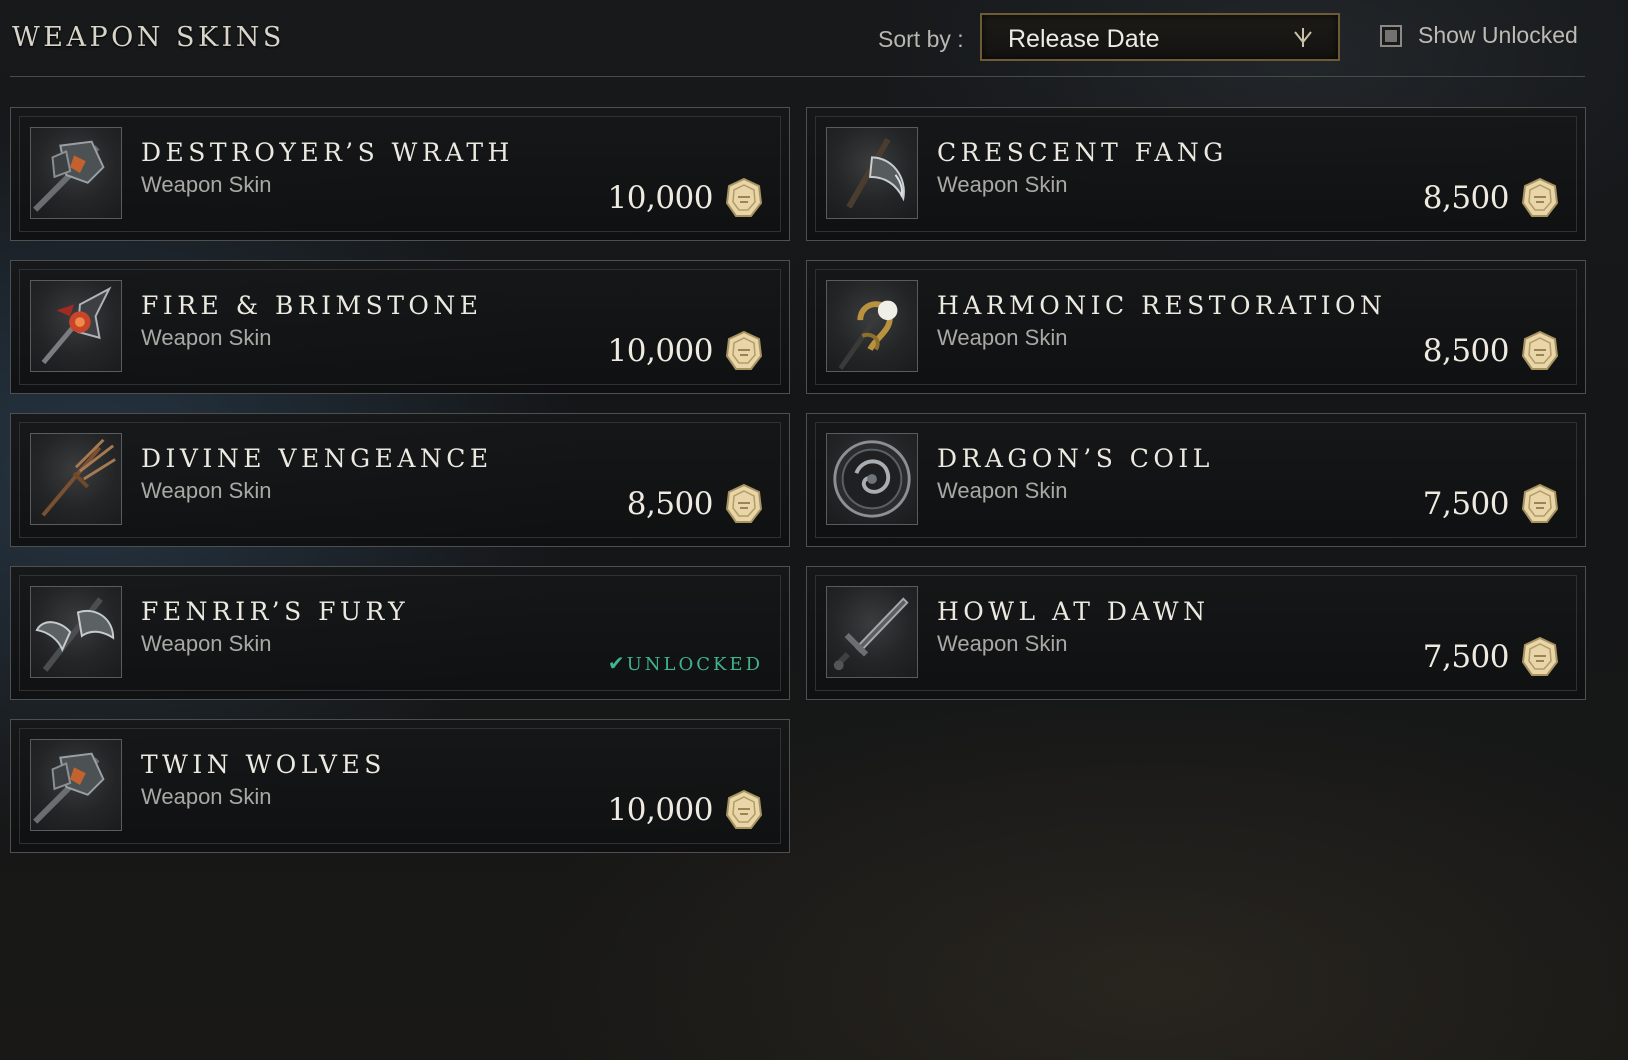 The height and width of the screenshot is (1060, 1628). Describe the element at coordinates (1196, 480) in the screenshot. I see `skin-card: DRAGON’S COIL Weapon Skin 7,500` at that location.